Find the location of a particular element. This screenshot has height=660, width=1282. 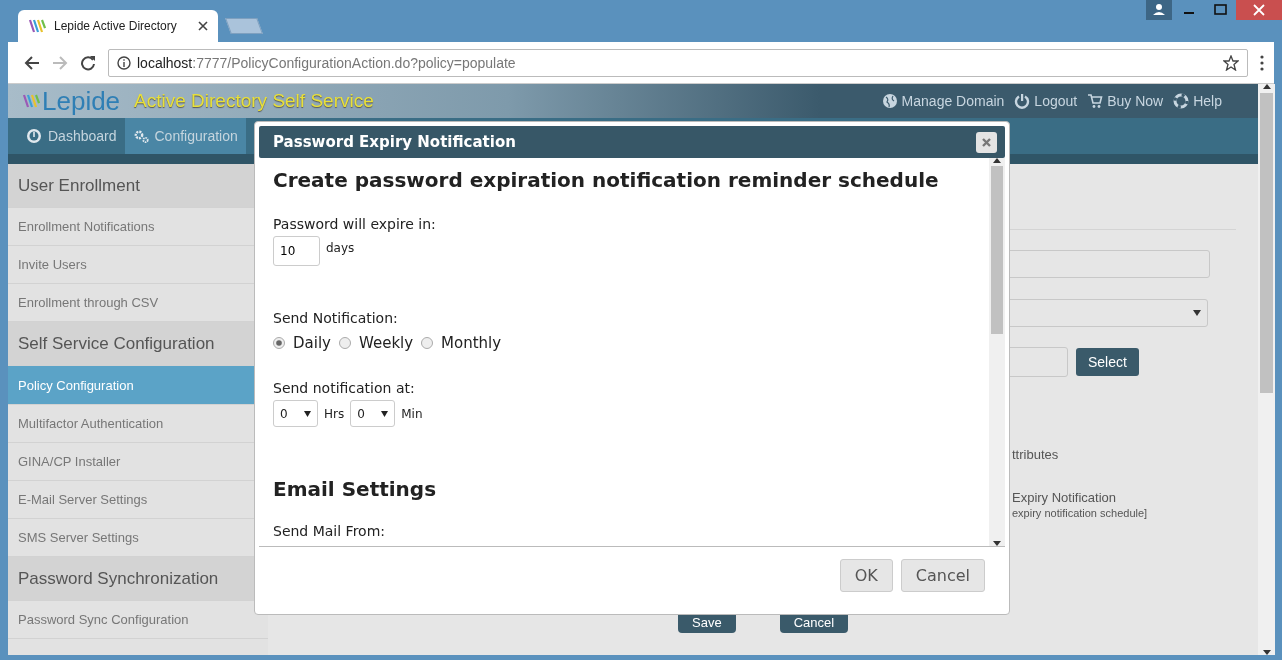

menu-icon is located at coordinates (1262, 62).